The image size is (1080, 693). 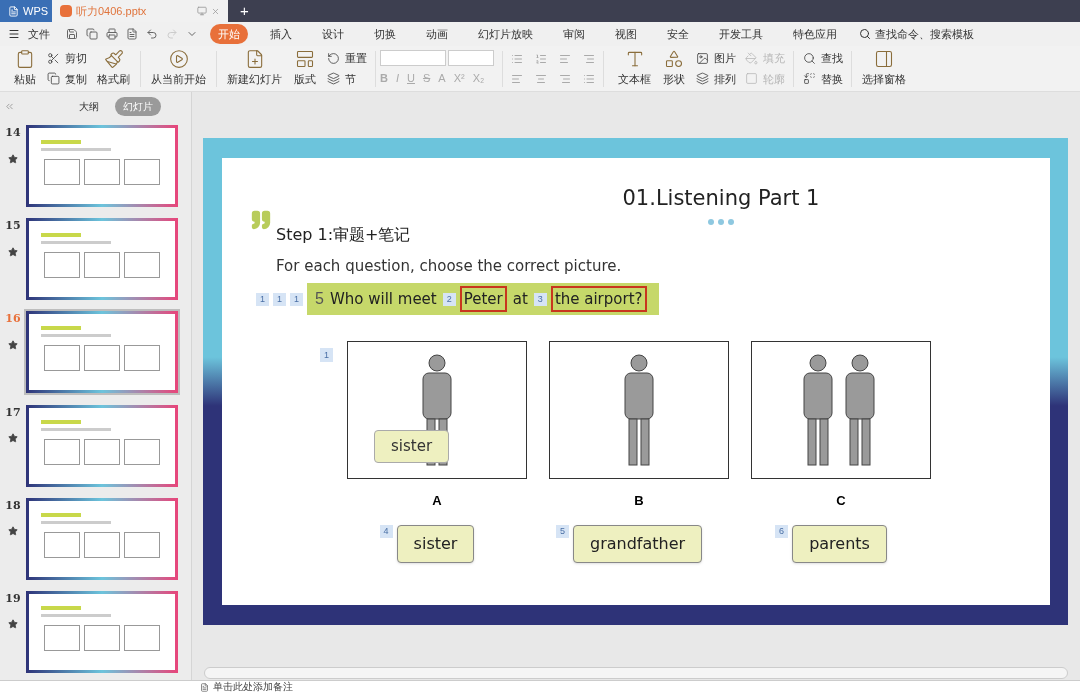 What do you see at coordinates (540, 299) in the screenshot?
I see `animation-tag: 3` at bounding box center [540, 299].